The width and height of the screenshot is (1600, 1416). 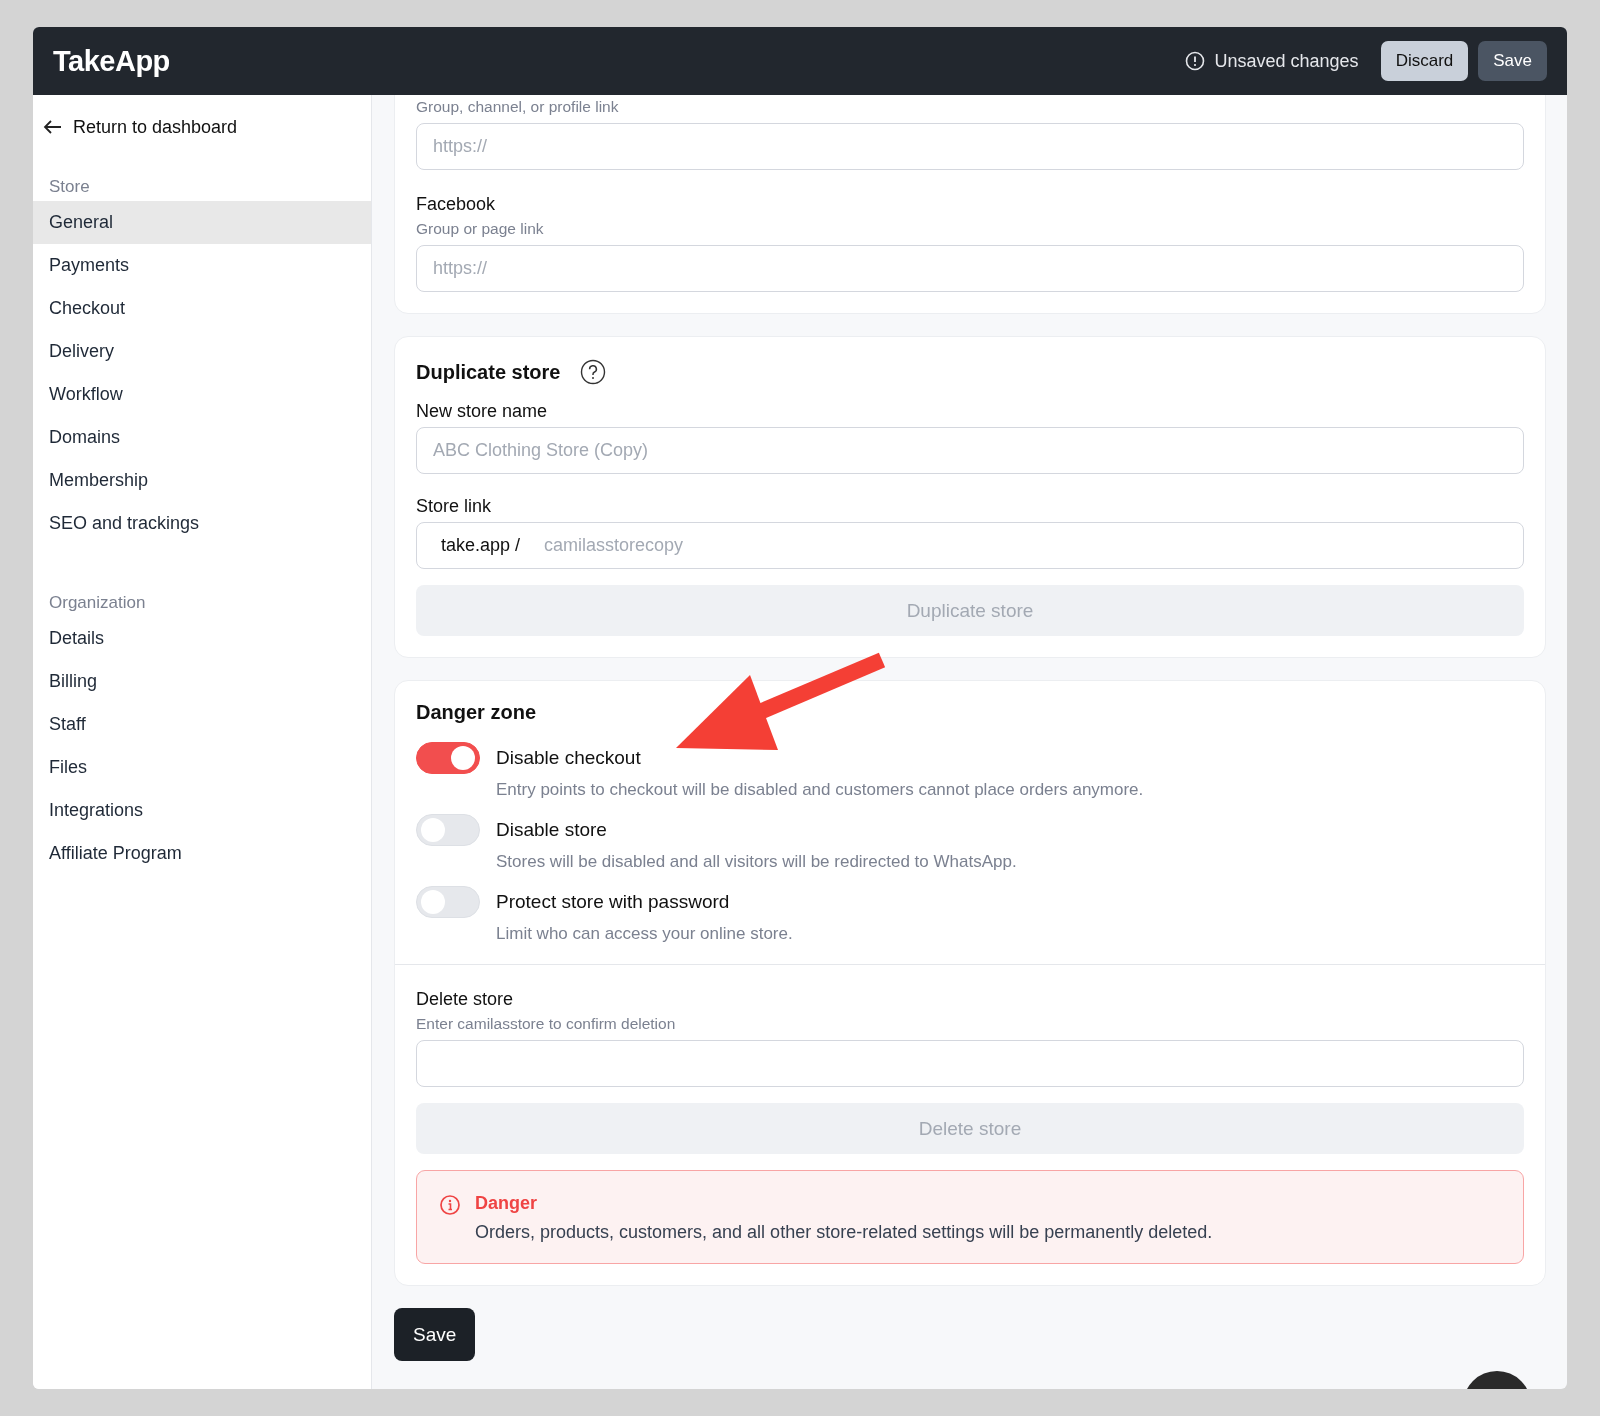 What do you see at coordinates (644, 934) in the screenshot?
I see `toggle-description: Limit who can access your online store.` at bounding box center [644, 934].